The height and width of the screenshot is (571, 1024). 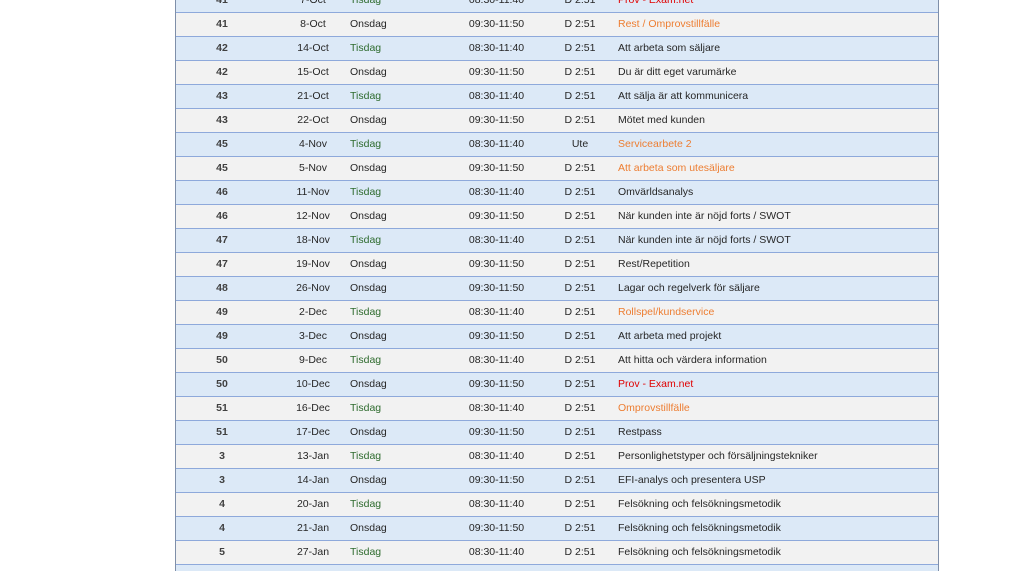 I want to click on date-cell: 14-Jan, so click(x=313, y=480).